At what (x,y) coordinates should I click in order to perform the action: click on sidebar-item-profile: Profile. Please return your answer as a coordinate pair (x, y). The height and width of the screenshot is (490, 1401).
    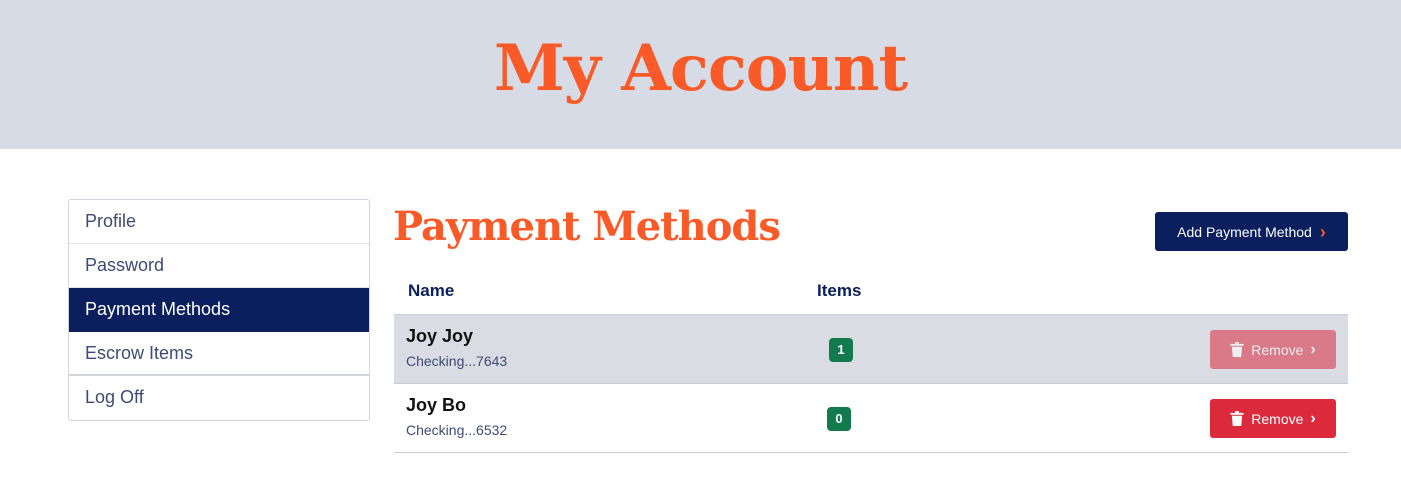
    Looking at the image, I should click on (219, 222).